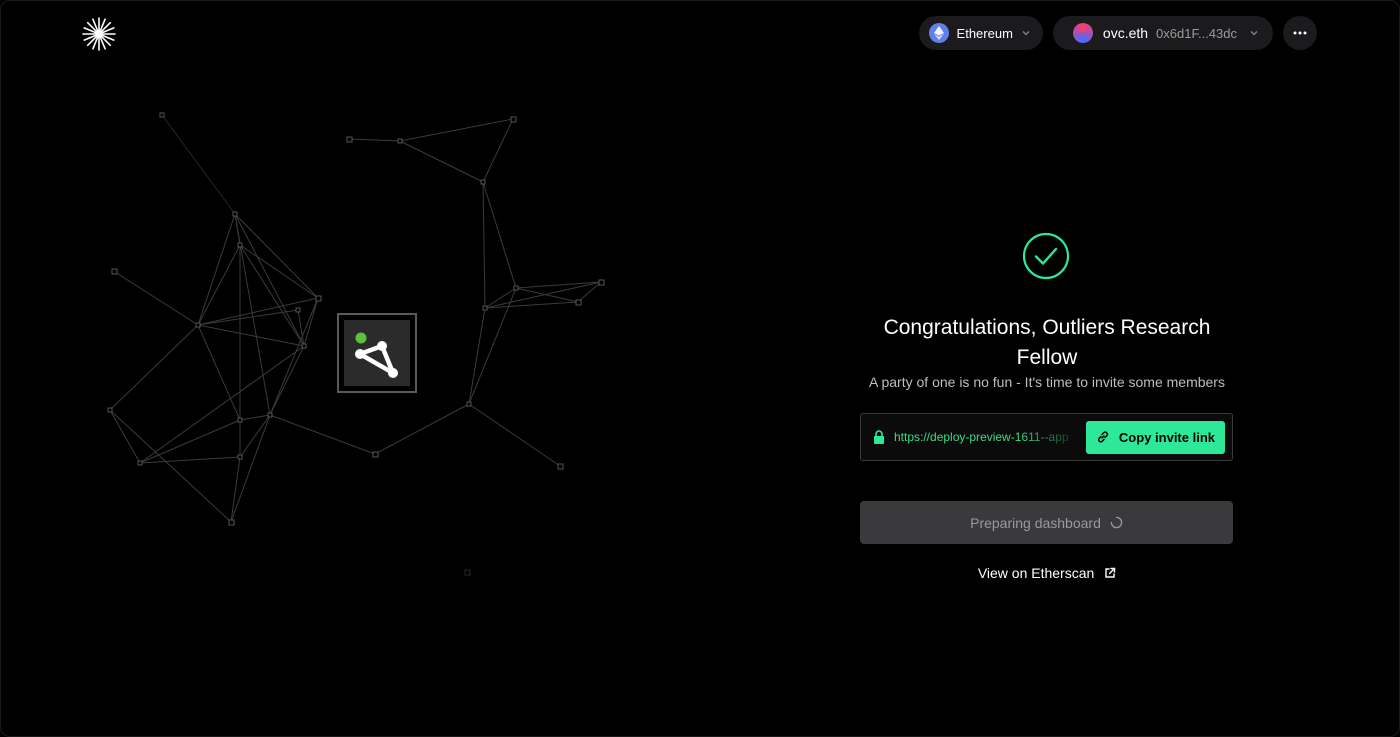 This screenshot has width=1400, height=737. I want to click on invite-url: https://deploy-preview-1611--app, so click(990, 437).